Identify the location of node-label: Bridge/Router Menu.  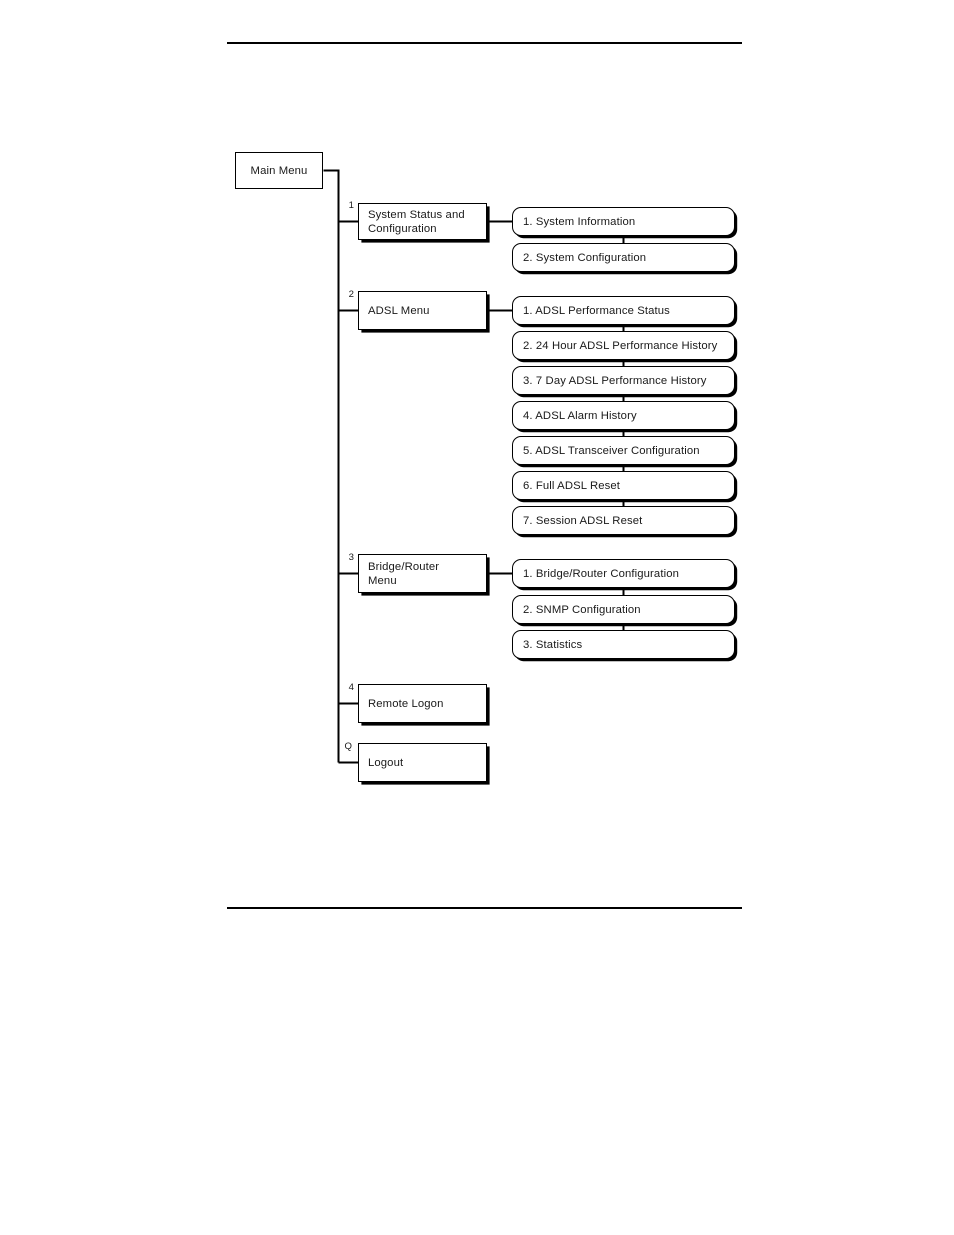
(404, 573).